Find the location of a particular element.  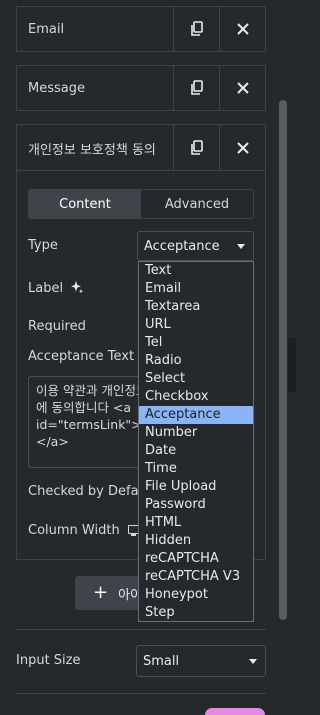

required-label: Required is located at coordinates (57, 326).